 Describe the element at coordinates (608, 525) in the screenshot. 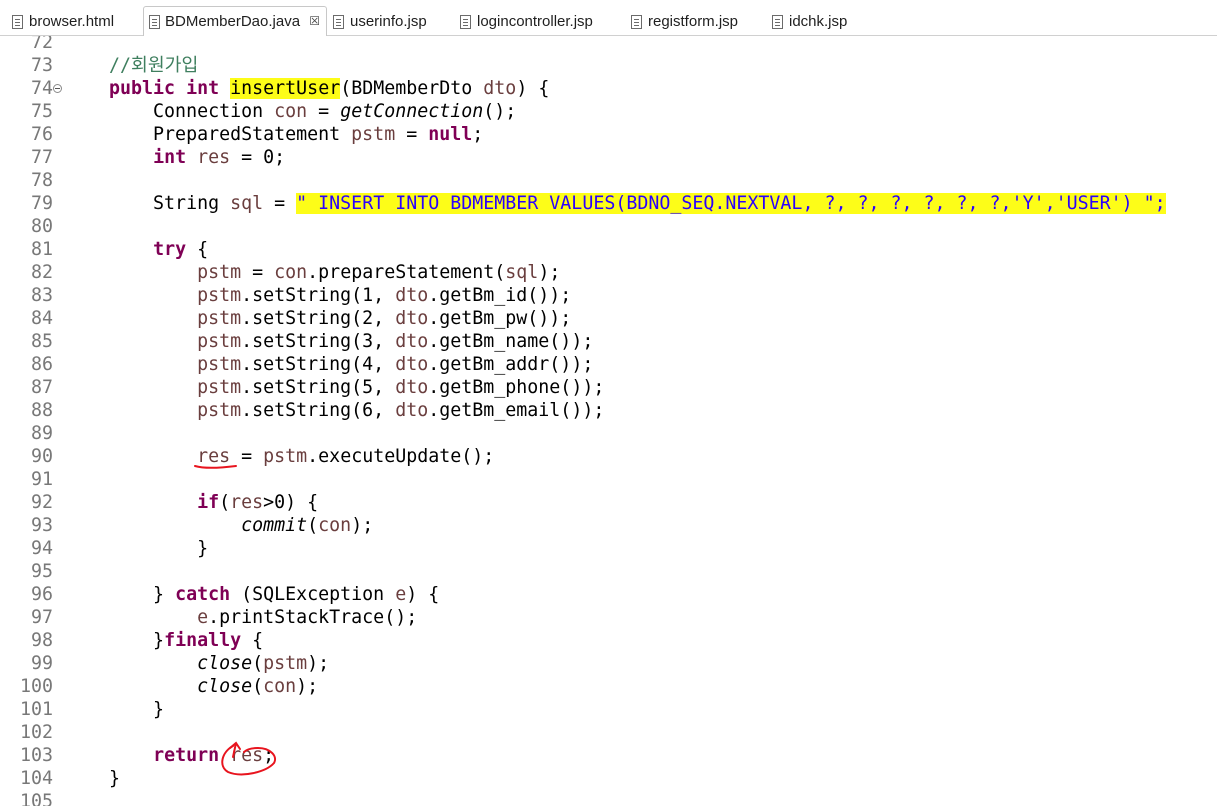

I see `code-line: 93 commit(con);` at that location.